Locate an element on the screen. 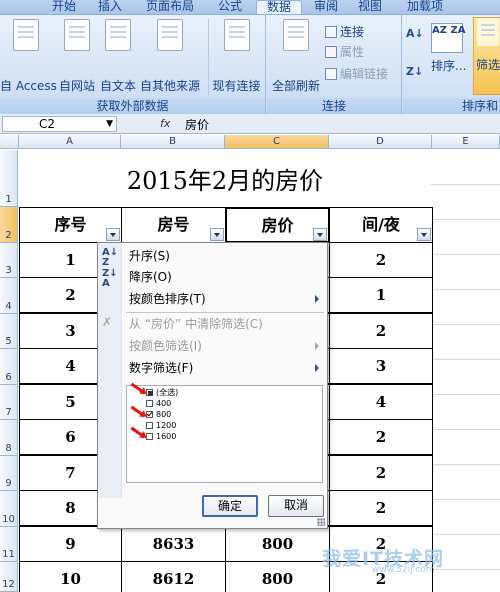 This screenshot has width=500, height=592. filter-dropdown-b is located at coordinates (217, 234).